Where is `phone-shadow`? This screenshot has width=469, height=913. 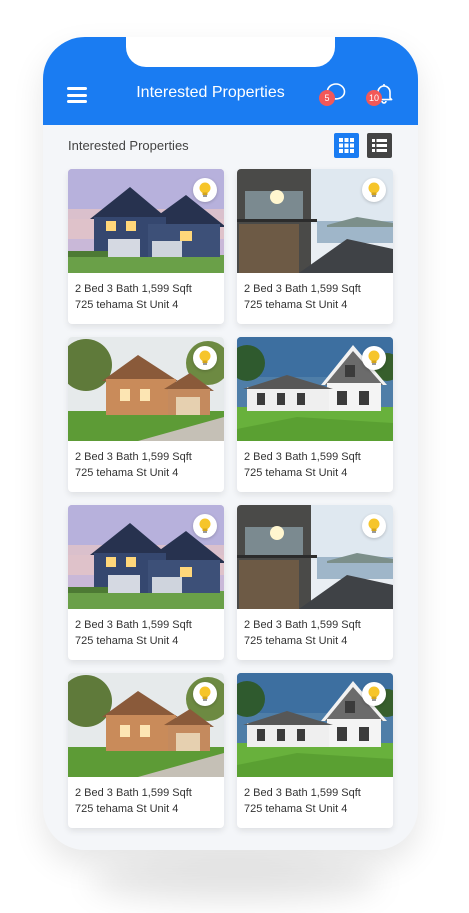 phone-shadow is located at coordinates (235, 882).